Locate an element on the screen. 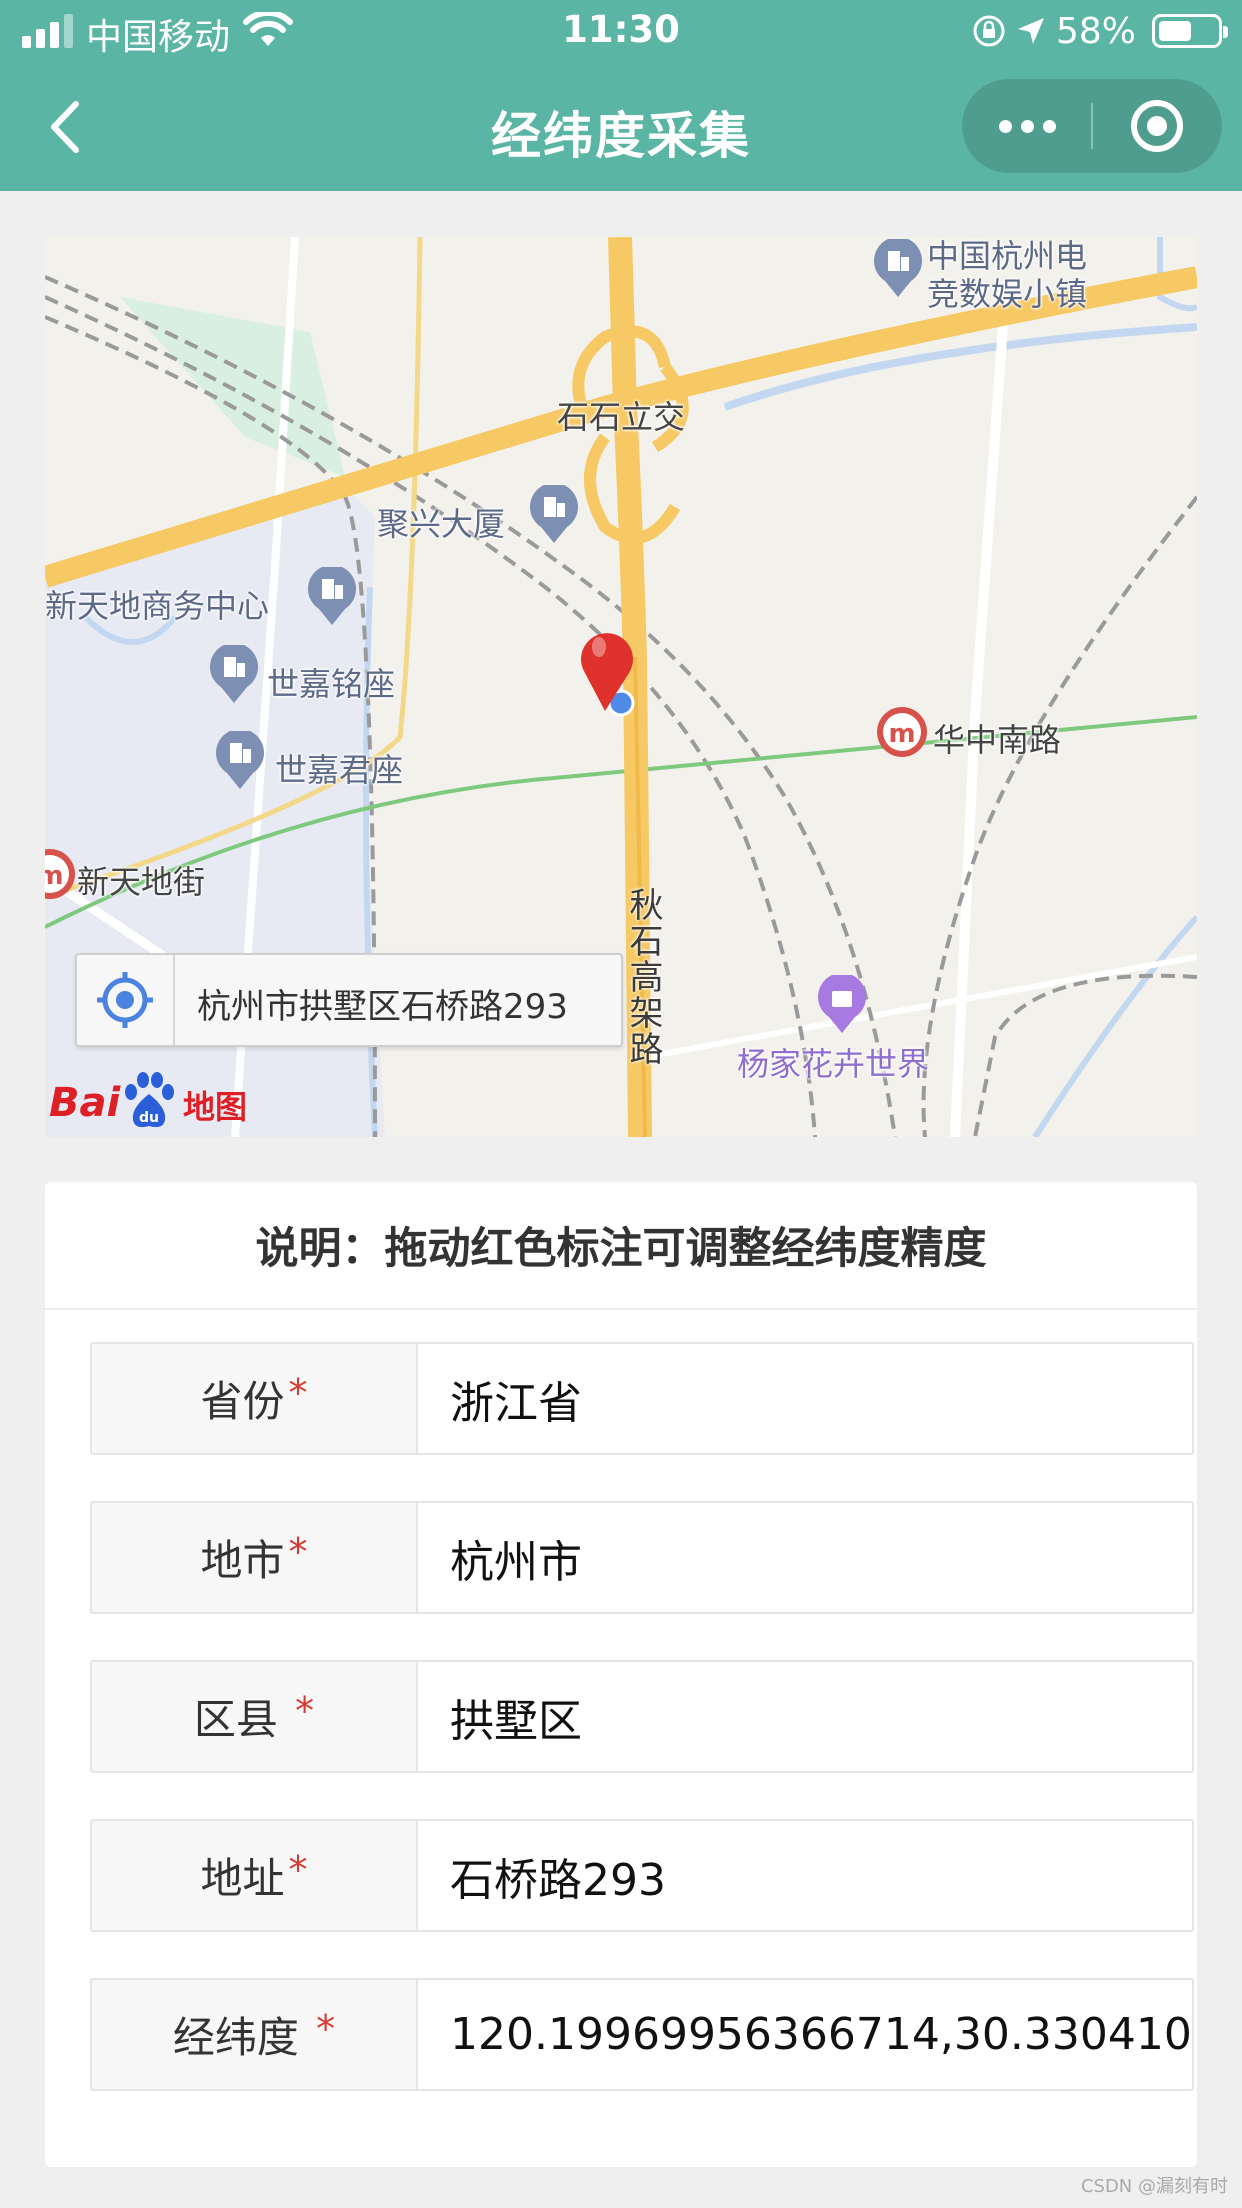  nav-bar: 经纬度采集 is located at coordinates (621, 126).